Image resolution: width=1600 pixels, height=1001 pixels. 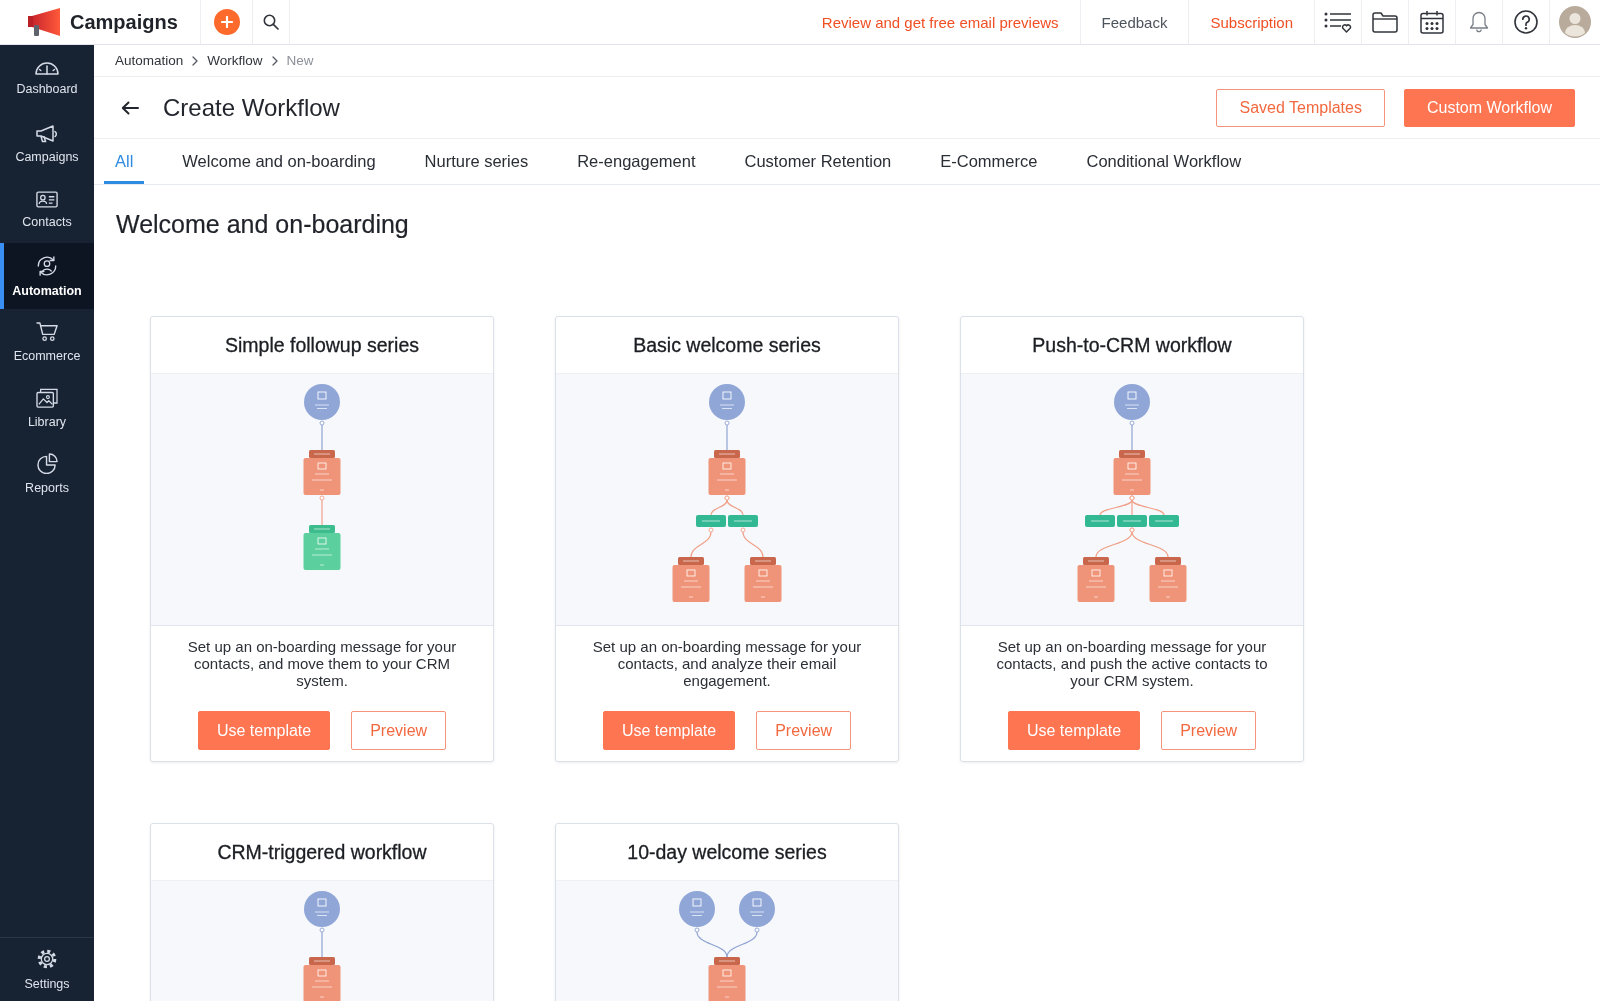 I want to click on card-title: Simple followup series, so click(x=322, y=345).